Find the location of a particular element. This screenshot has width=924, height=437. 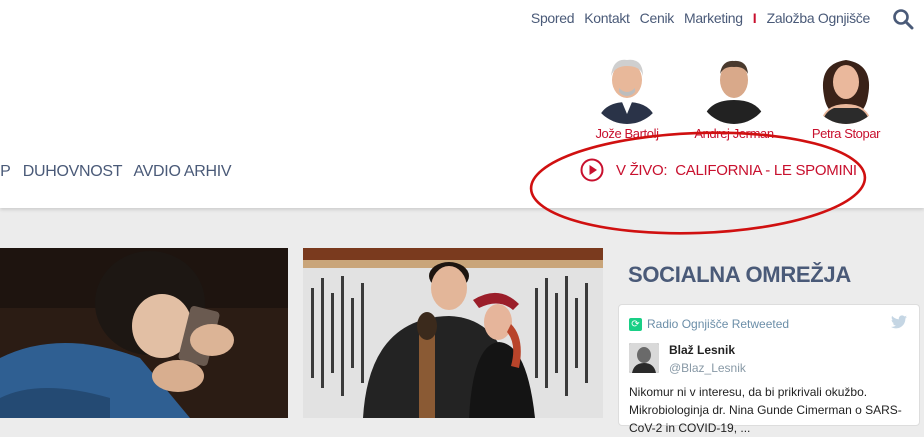

topnav-publisher-link: Založba Ognjišče is located at coordinates (819, 18).